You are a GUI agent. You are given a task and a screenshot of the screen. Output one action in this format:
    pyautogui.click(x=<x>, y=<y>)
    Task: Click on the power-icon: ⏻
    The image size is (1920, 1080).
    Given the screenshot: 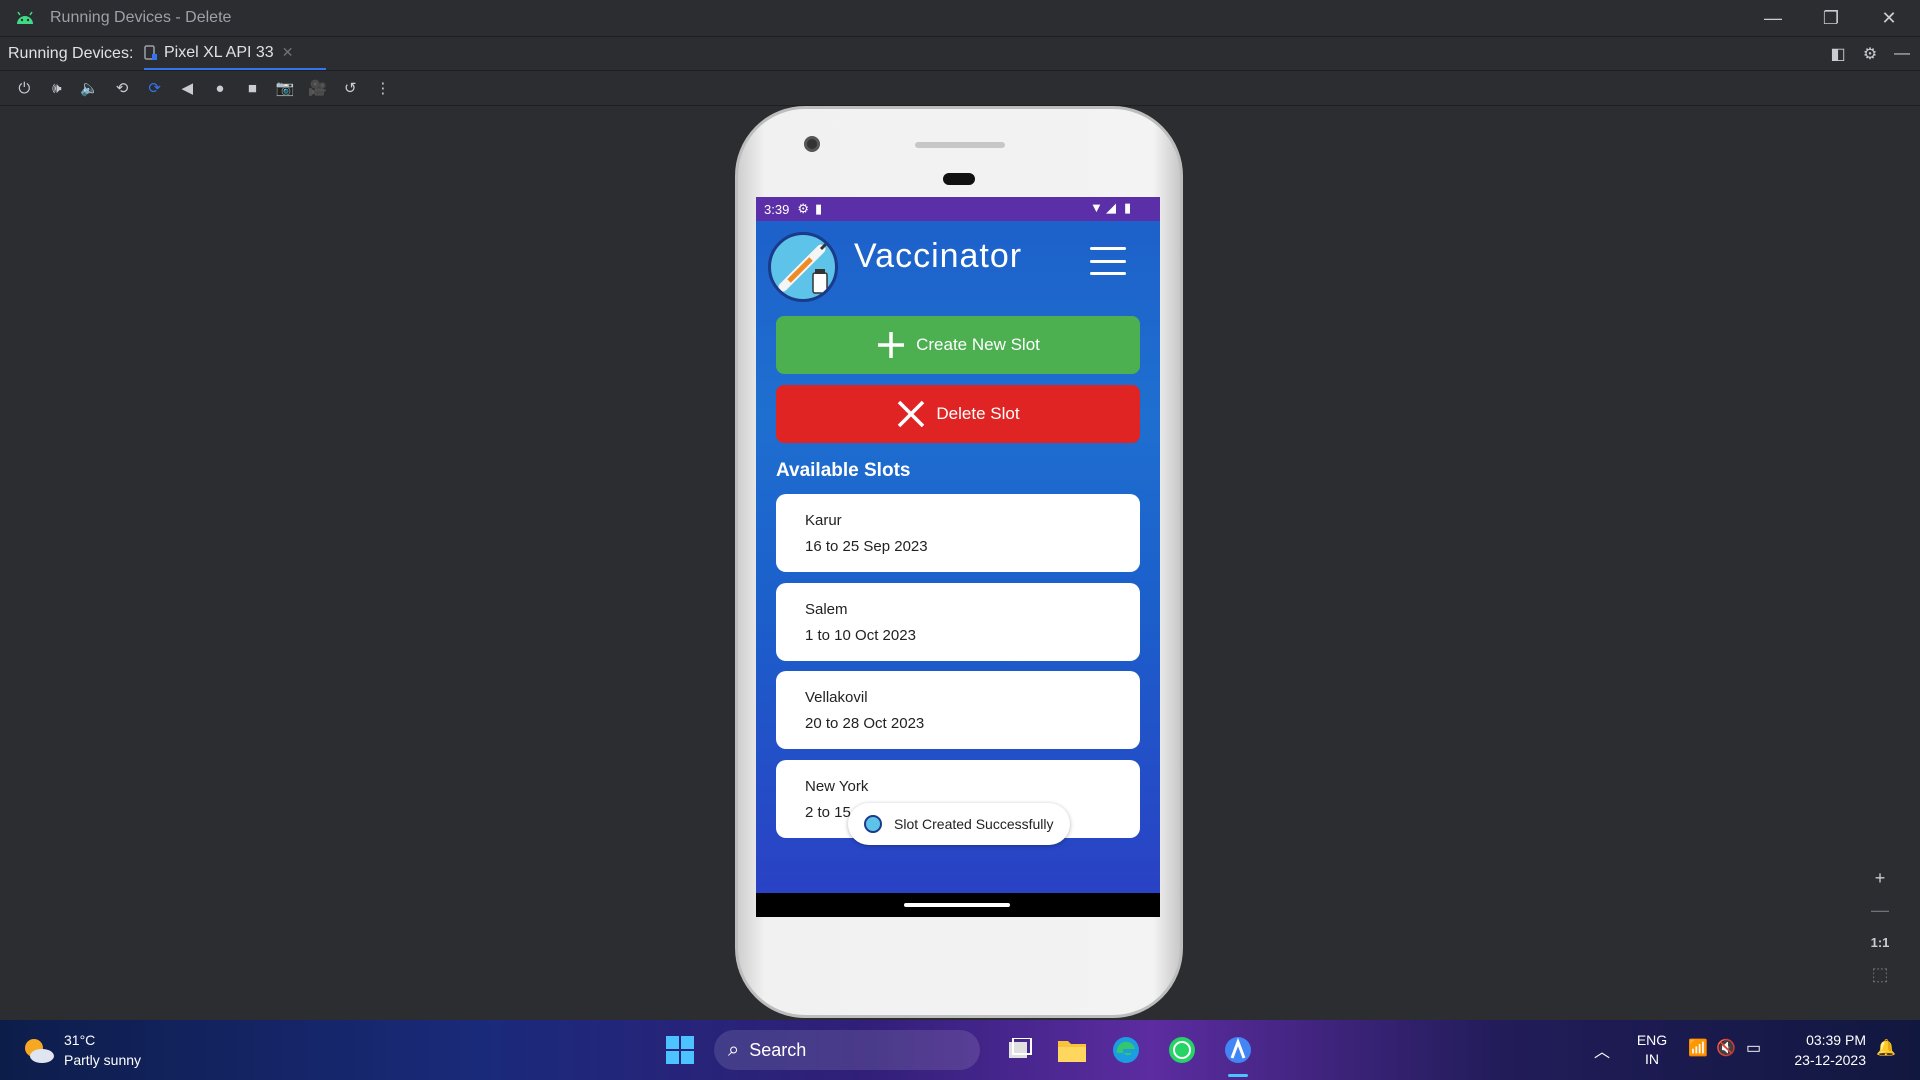 What is the action you would take?
    pyautogui.click(x=24, y=88)
    